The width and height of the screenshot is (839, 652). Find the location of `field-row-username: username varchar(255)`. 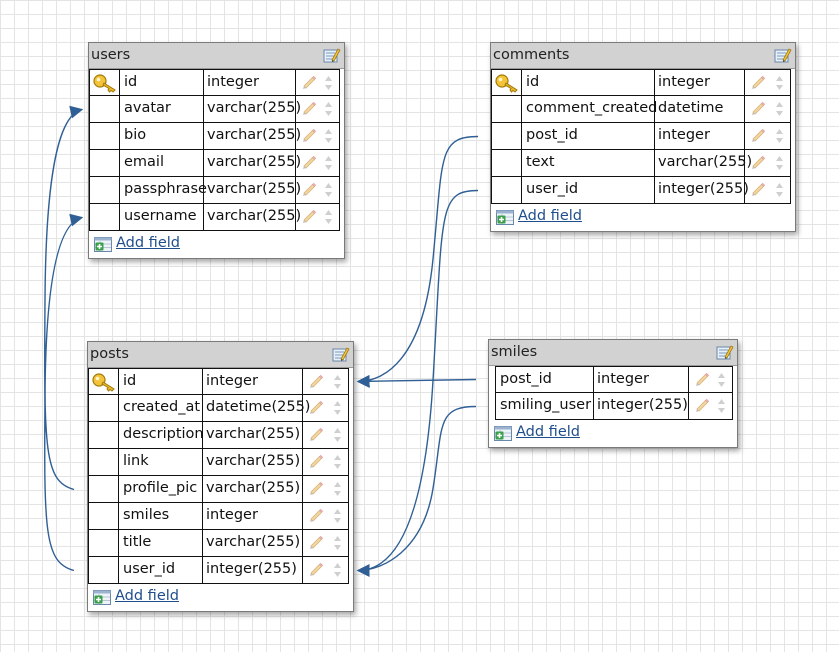

field-row-username: username varchar(255) is located at coordinates (214, 217).